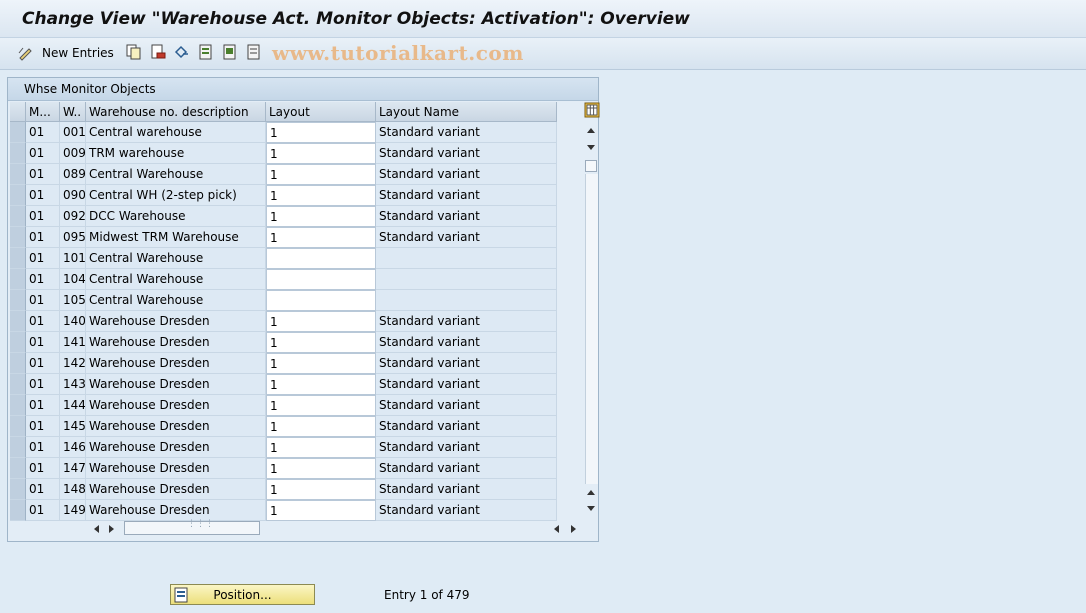  Describe the element at coordinates (96, 529) in the screenshot. I see `scroll-left-icon` at that location.